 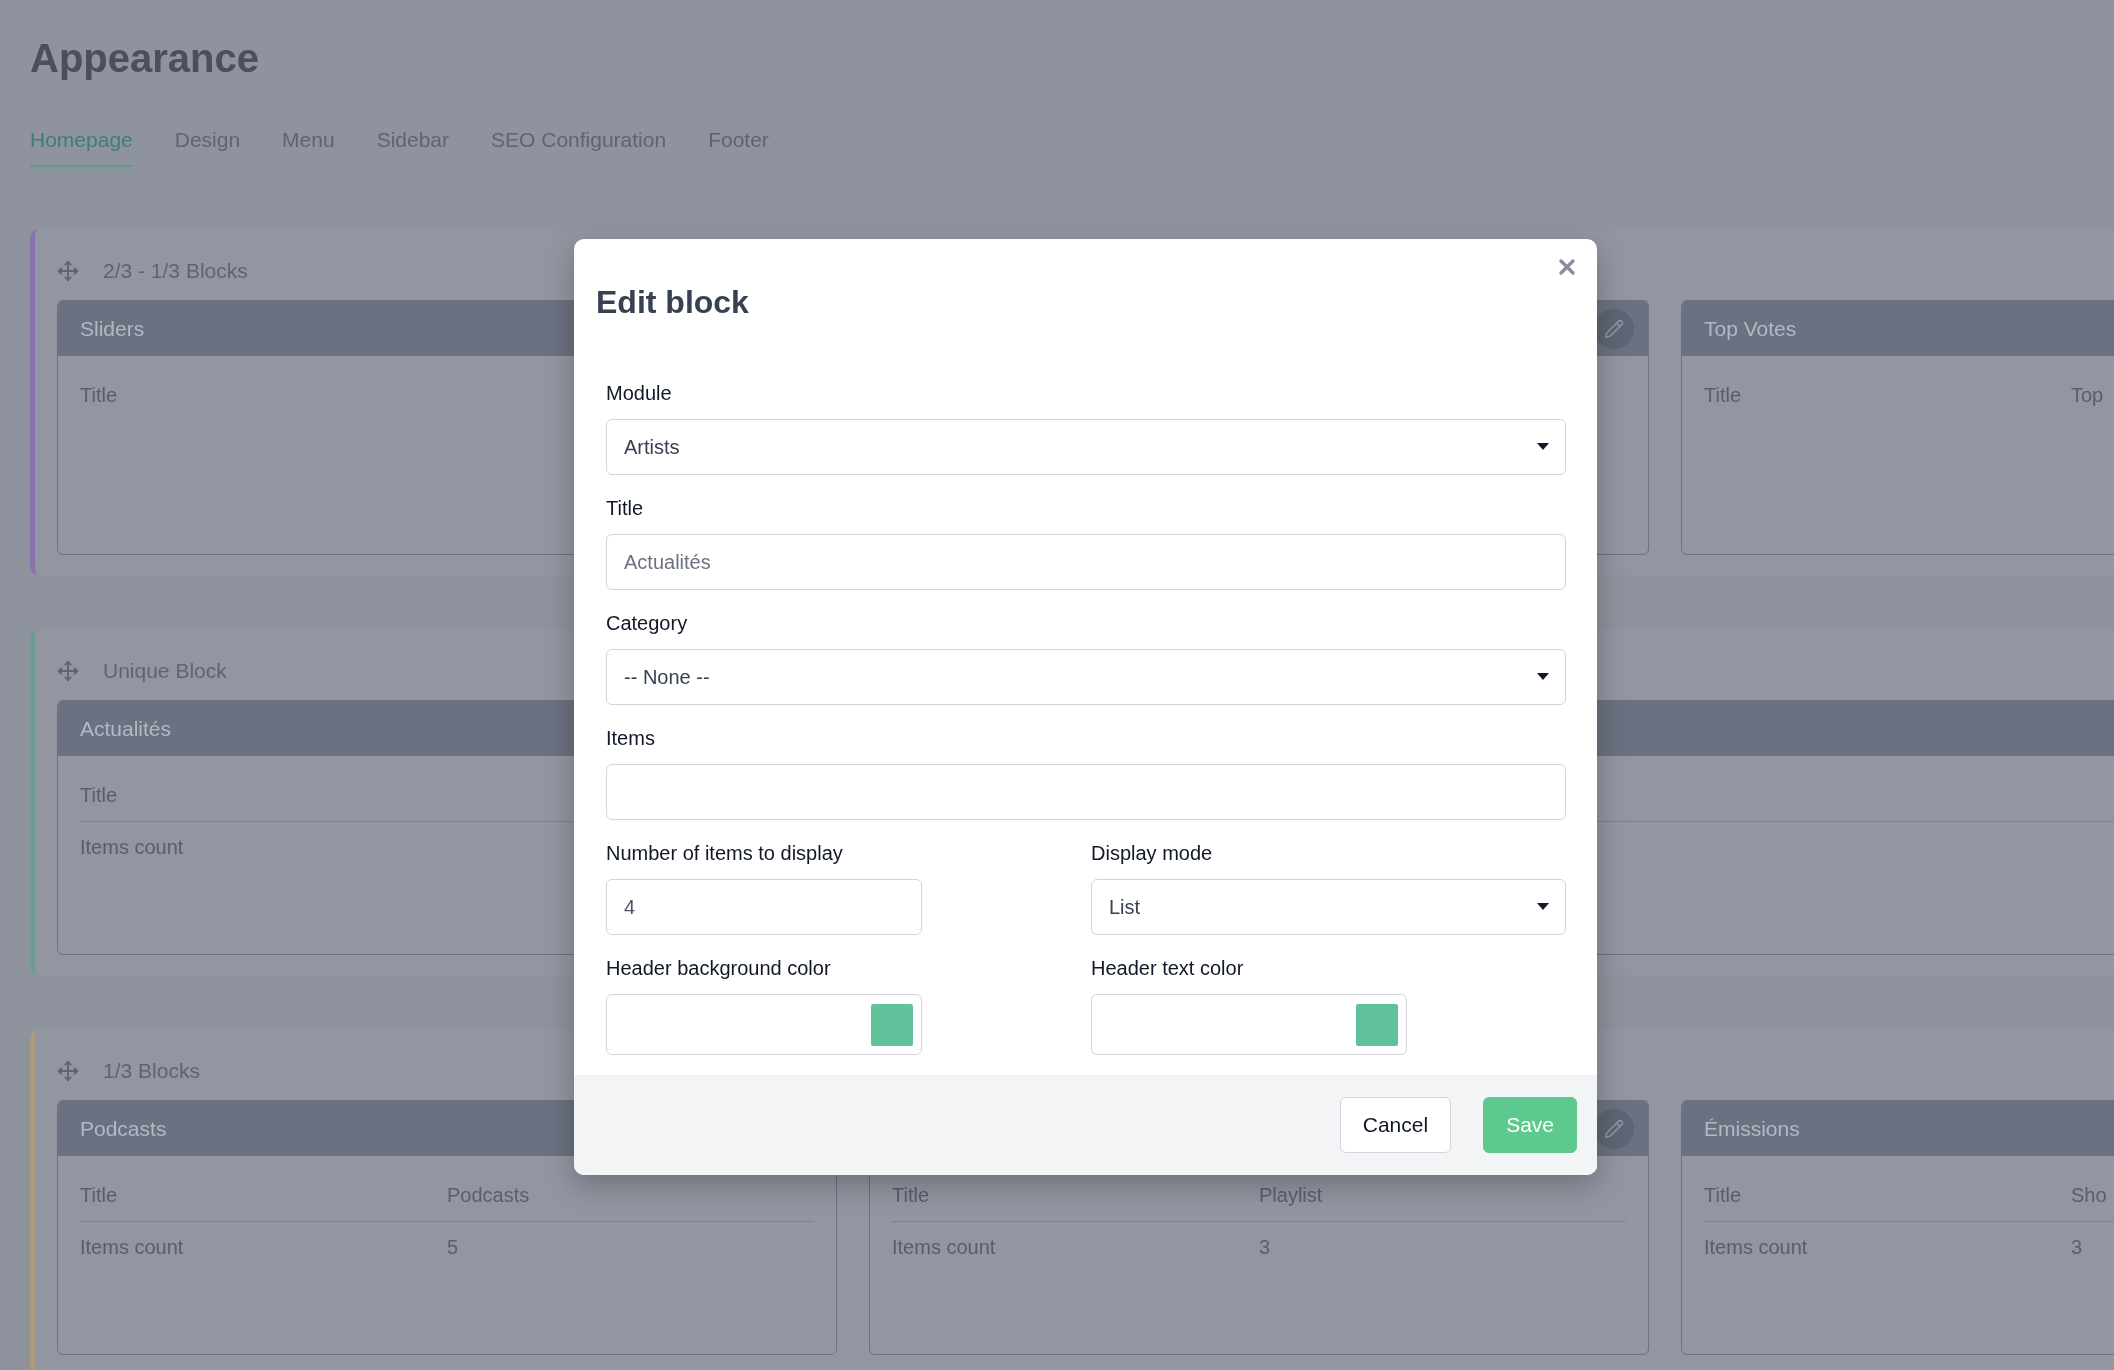 What do you see at coordinates (2089, 1195) in the screenshot?
I see `row-value: Sho` at bounding box center [2089, 1195].